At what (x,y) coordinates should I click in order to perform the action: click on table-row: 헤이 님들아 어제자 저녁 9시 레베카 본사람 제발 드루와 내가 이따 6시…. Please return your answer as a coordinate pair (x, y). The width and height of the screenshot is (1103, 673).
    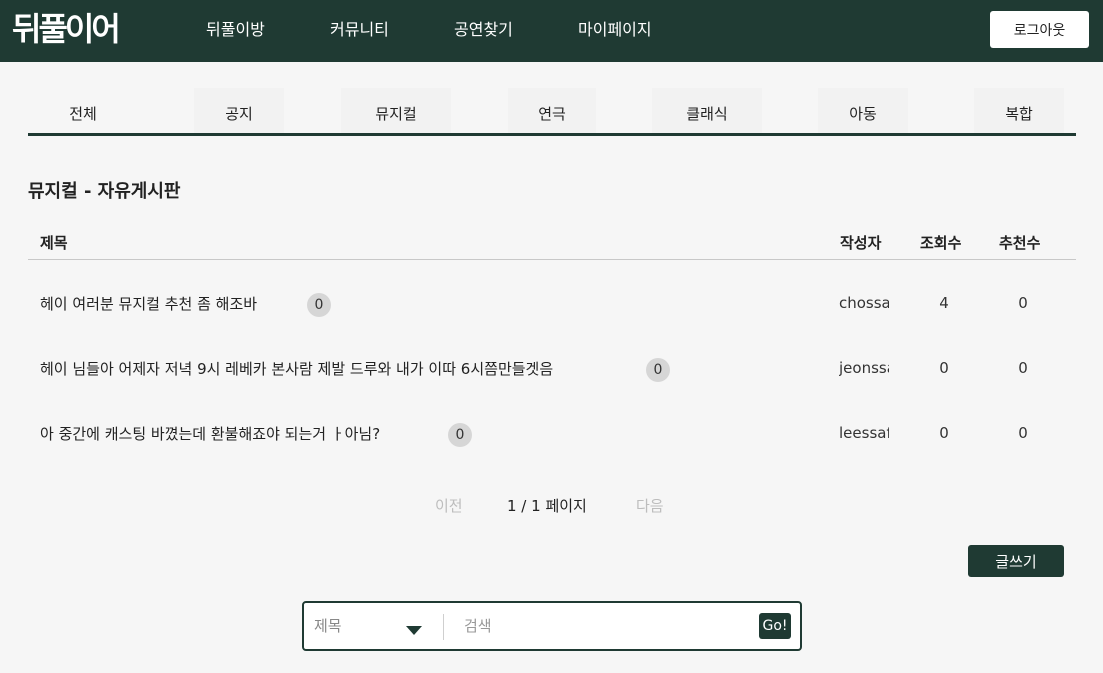
    Looking at the image, I should click on (552, 370).